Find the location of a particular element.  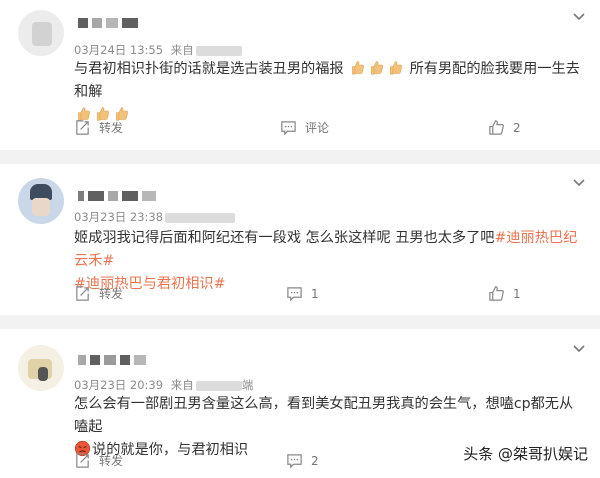

post-actions: 转发 1 1 is located at coordinates (300, 296).